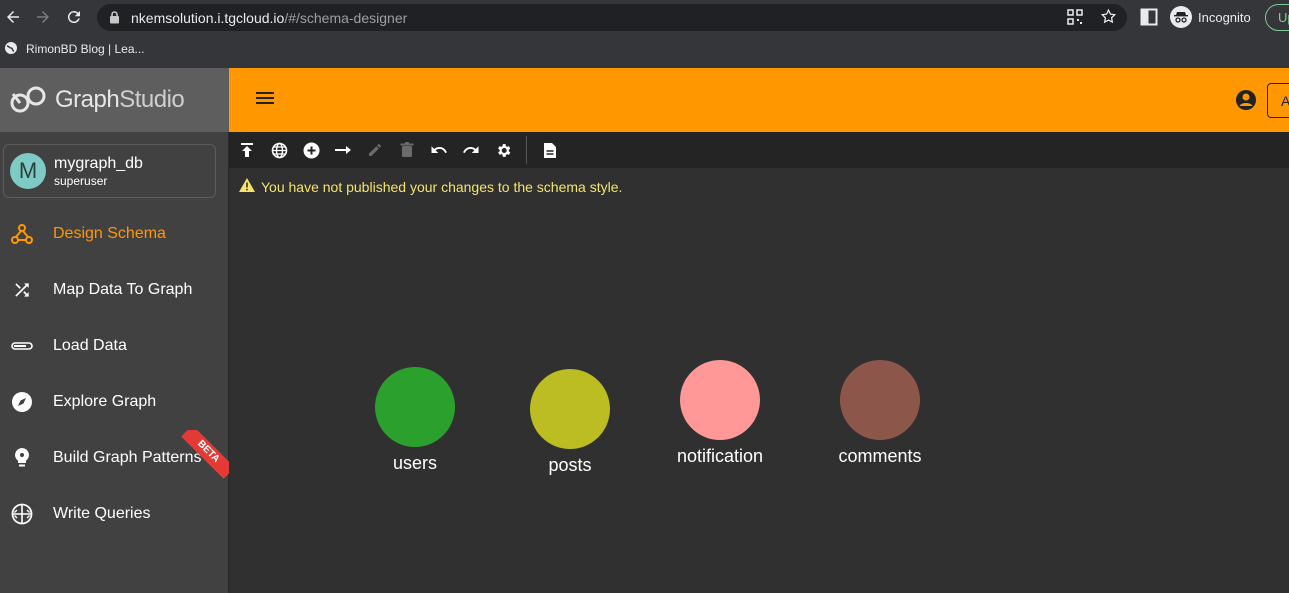 The image size is (1289, 593). I want to click on delete-icon, so click(407, 150).